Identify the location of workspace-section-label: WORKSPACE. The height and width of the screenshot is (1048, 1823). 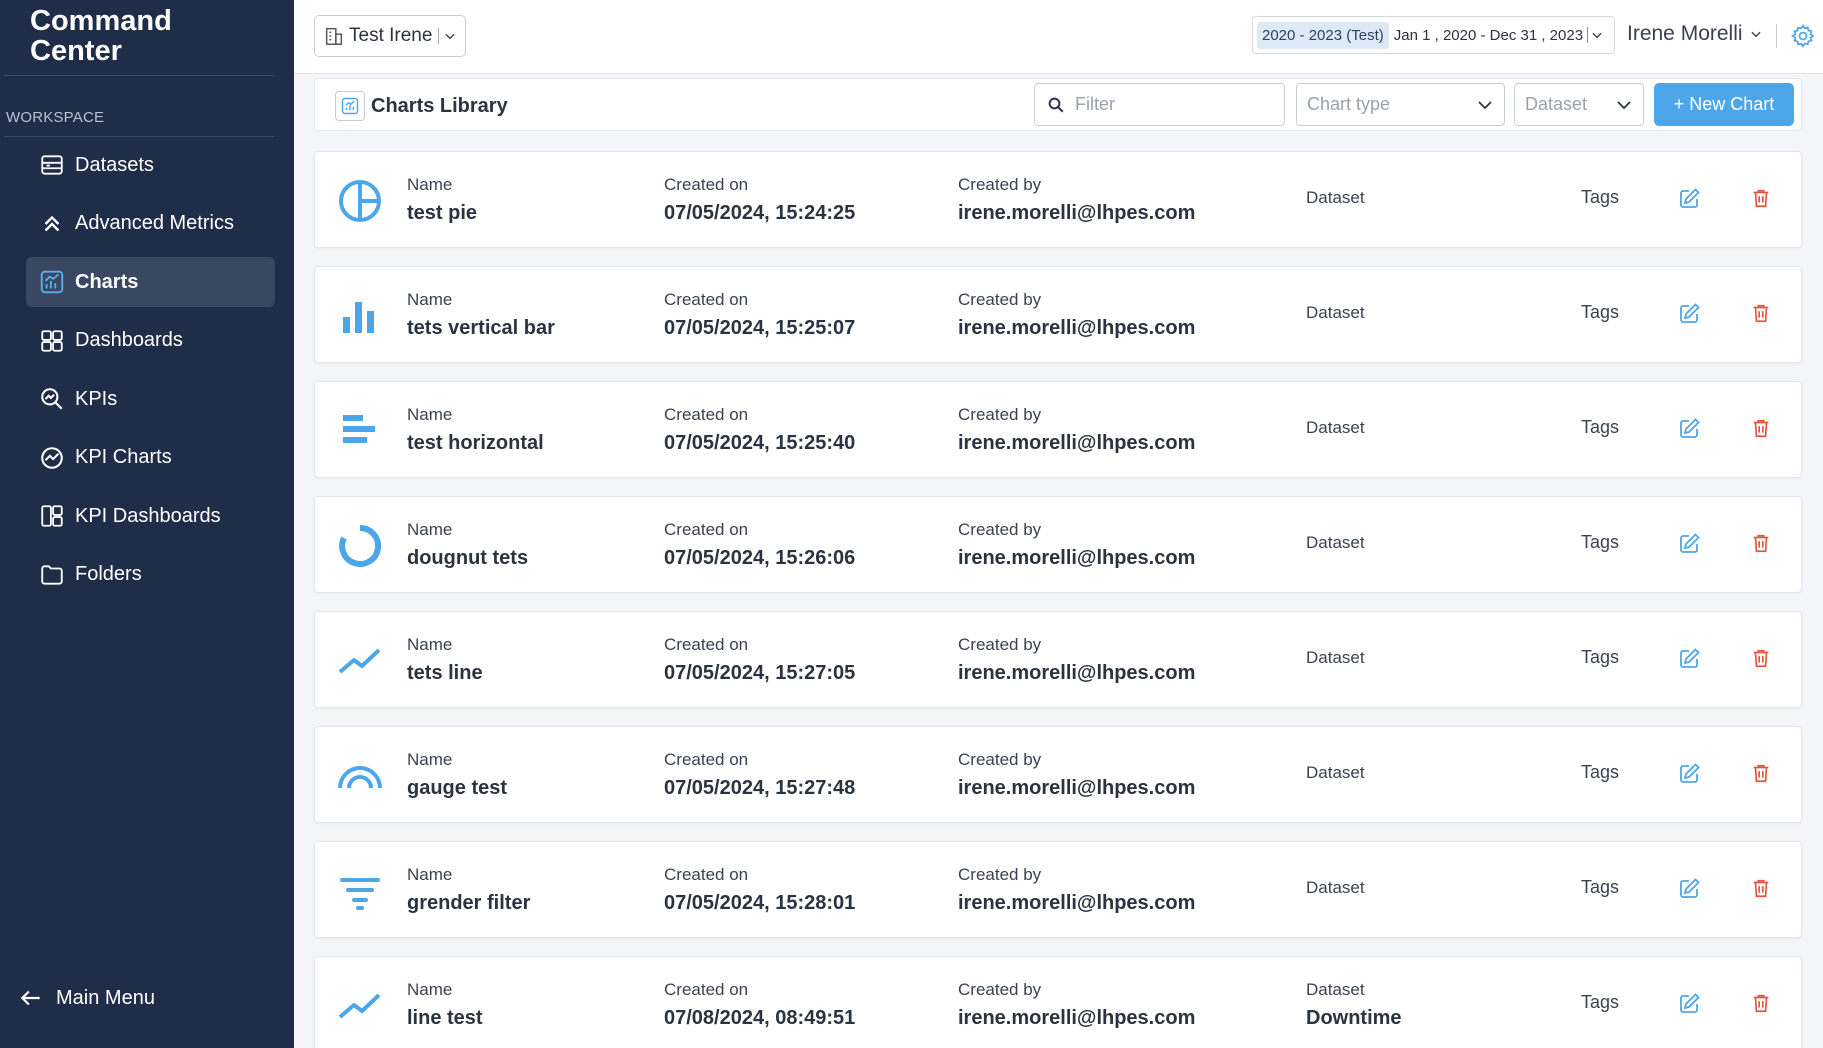
(55, 117).